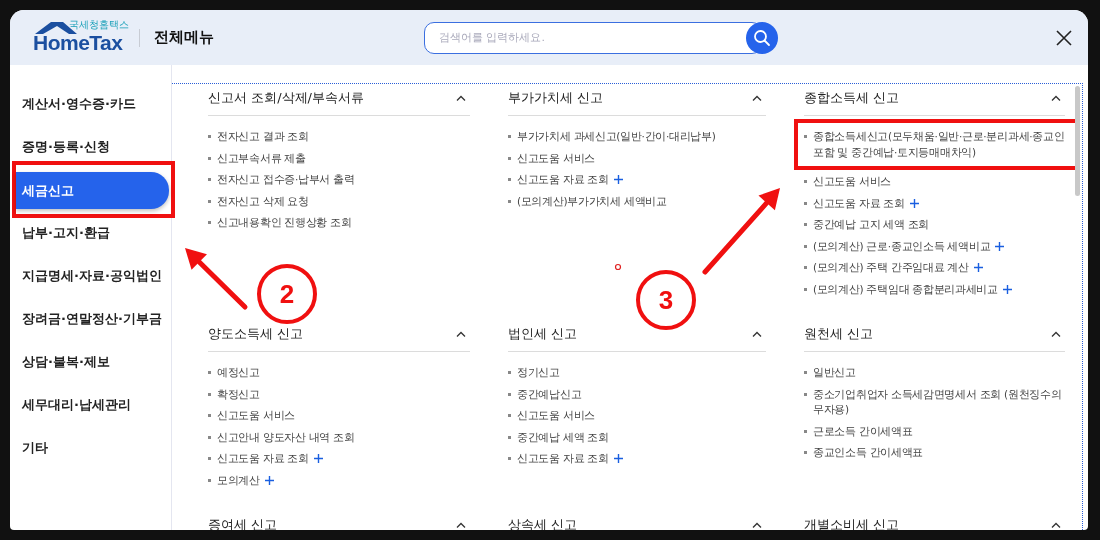  I want to click on scrollbar, so click(1077, 141).